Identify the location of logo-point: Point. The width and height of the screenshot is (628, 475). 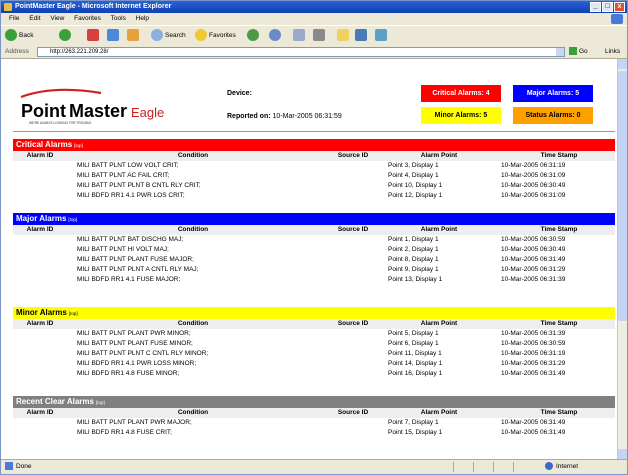
(43, 111).